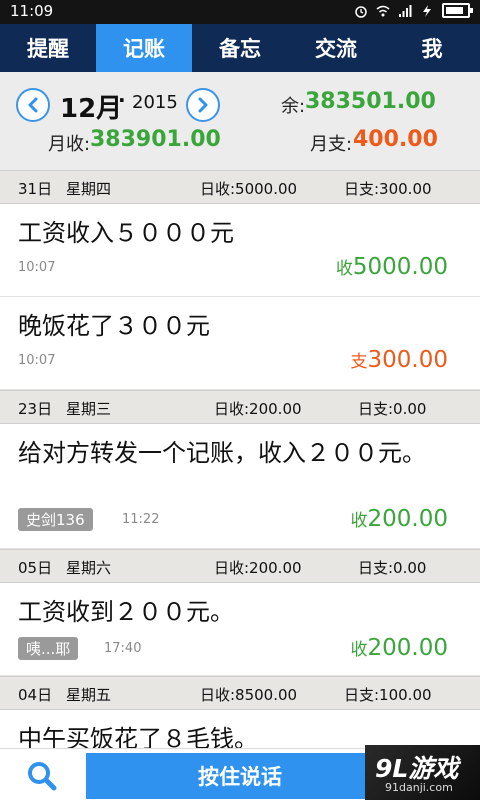 This screenshot has width=480, height=801. What do you see at coordinates (400, 267) in the screenshot?
I see `entry-amount-value: 5000.00` at bounding box center [400, 267].